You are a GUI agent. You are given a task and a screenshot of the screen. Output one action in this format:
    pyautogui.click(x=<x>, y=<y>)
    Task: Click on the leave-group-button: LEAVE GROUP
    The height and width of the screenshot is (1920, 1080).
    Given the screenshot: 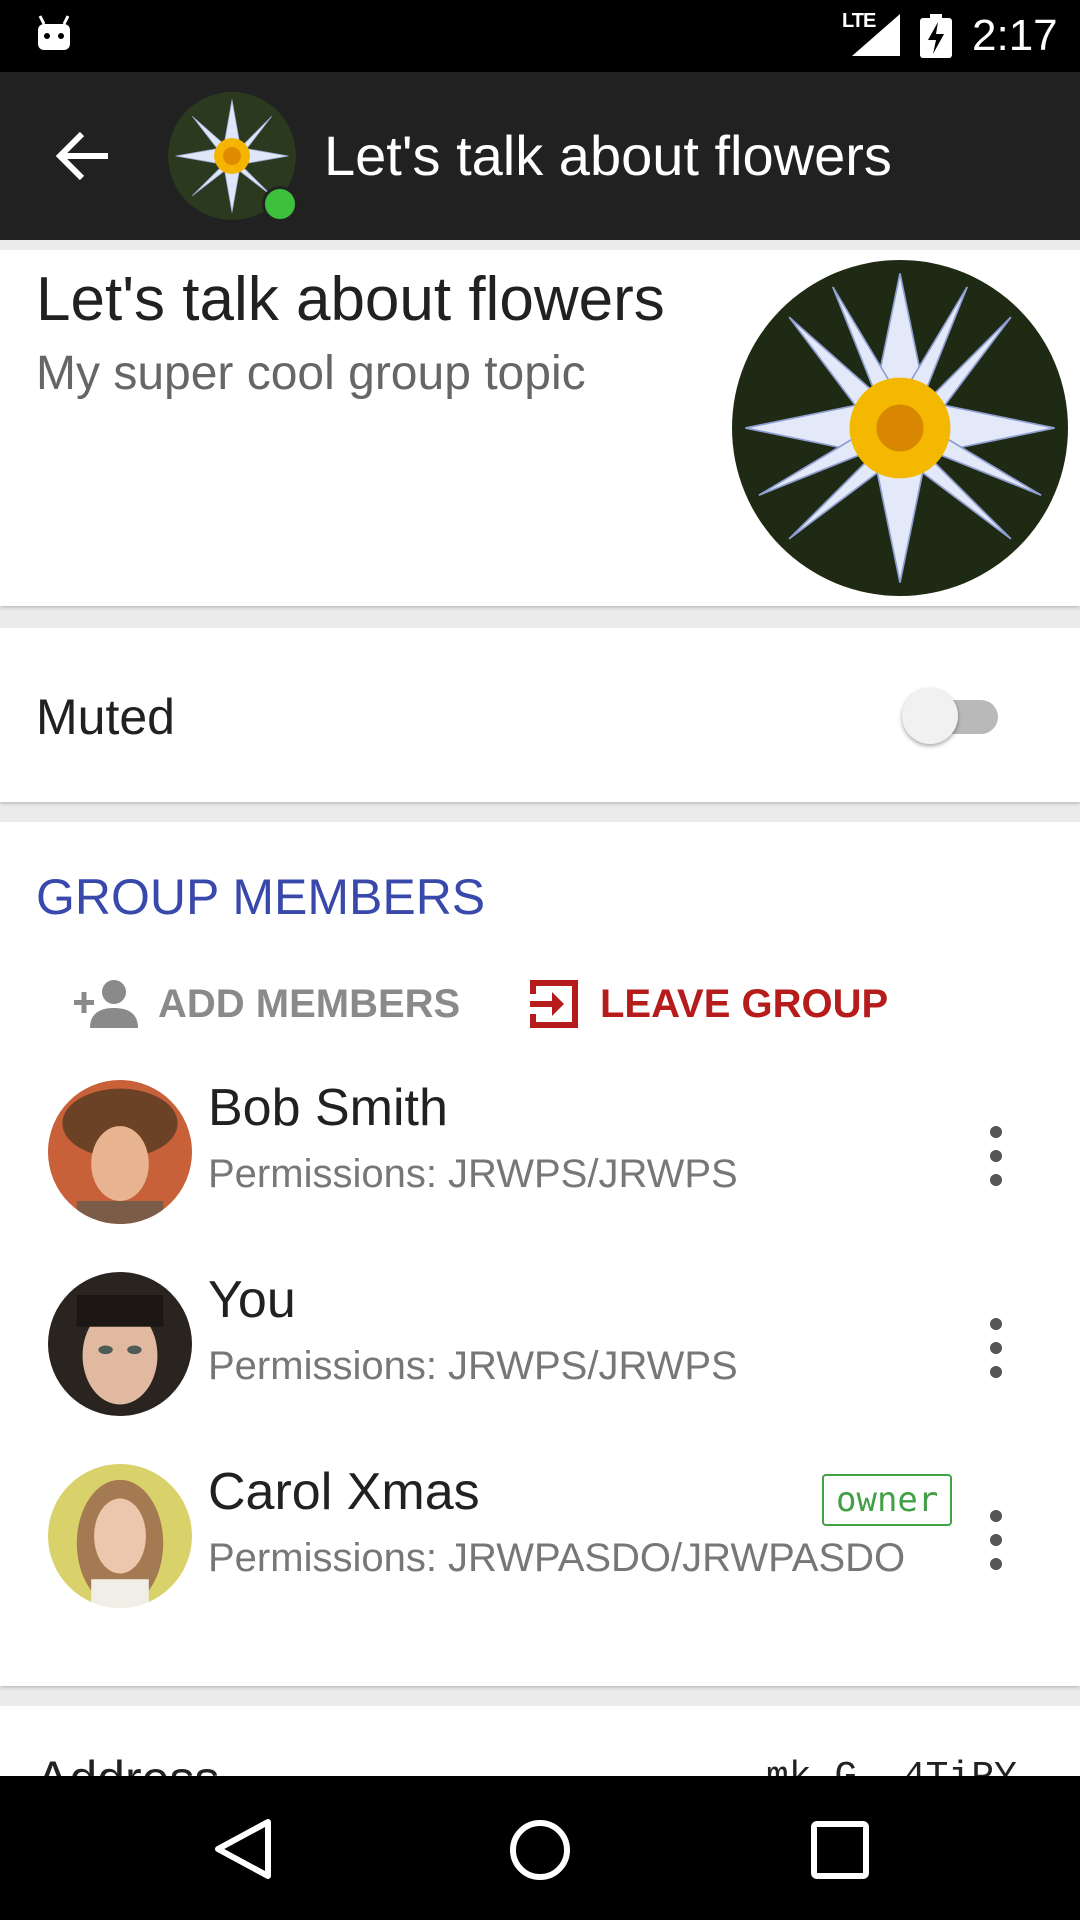 What is the action you would take?
    pyautogui.click(x=707, y=1004)
    